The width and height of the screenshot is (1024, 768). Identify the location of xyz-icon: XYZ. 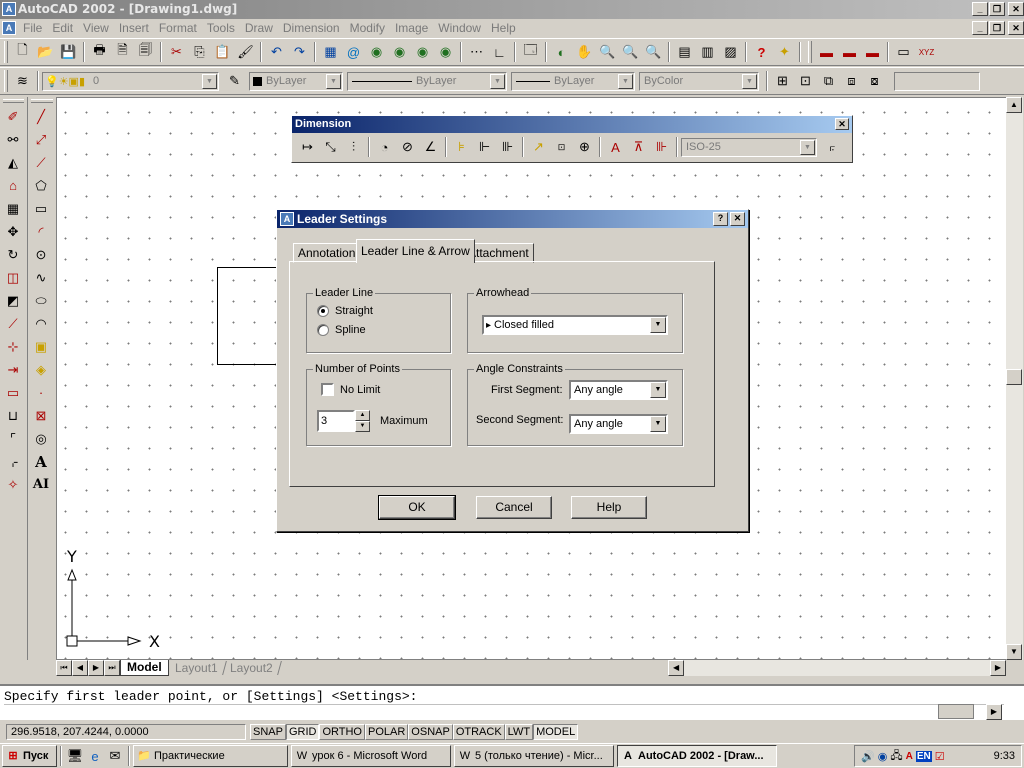
(926, 52).